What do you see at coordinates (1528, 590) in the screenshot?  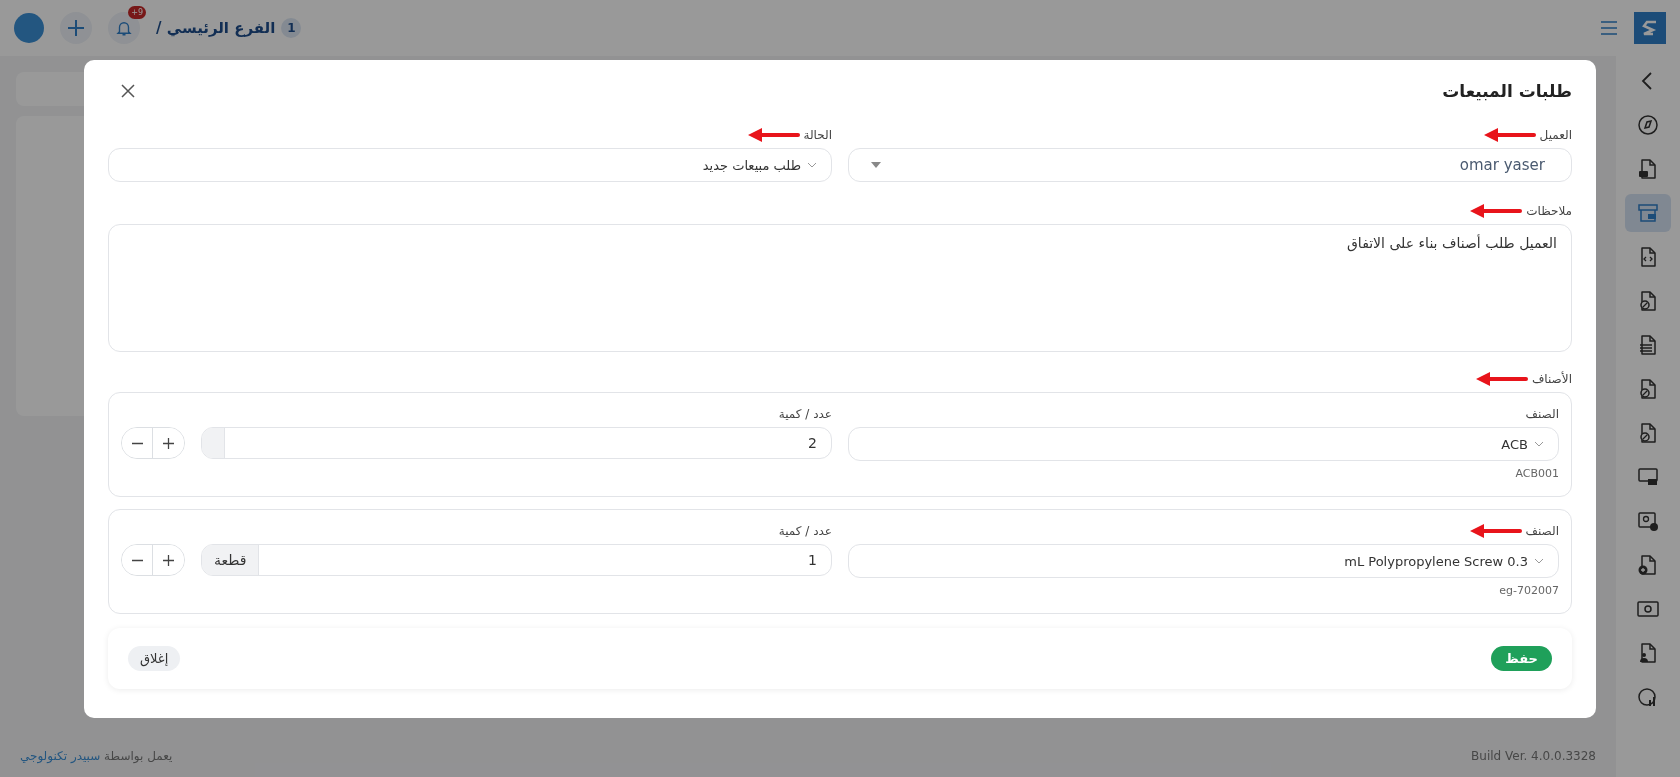 I see `item-code: eg-702007` at bounding box center [1528, 590].